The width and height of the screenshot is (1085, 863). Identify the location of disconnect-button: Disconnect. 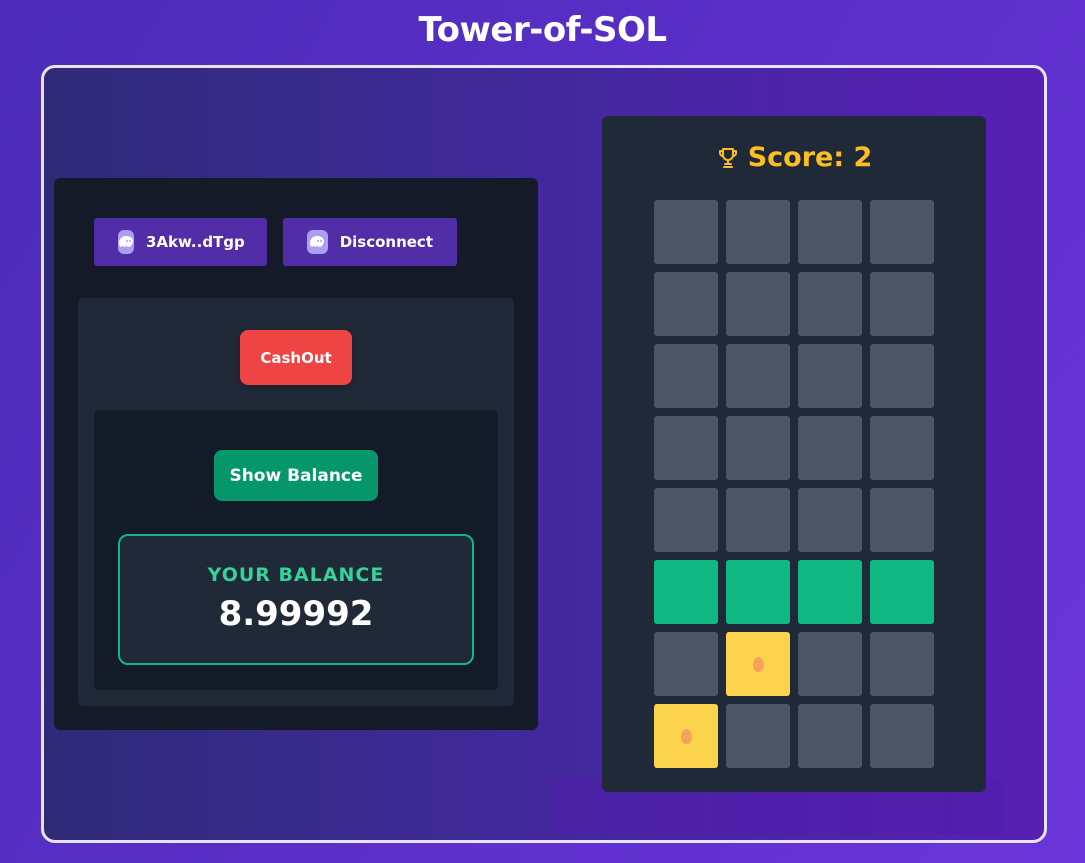
(370, 242).